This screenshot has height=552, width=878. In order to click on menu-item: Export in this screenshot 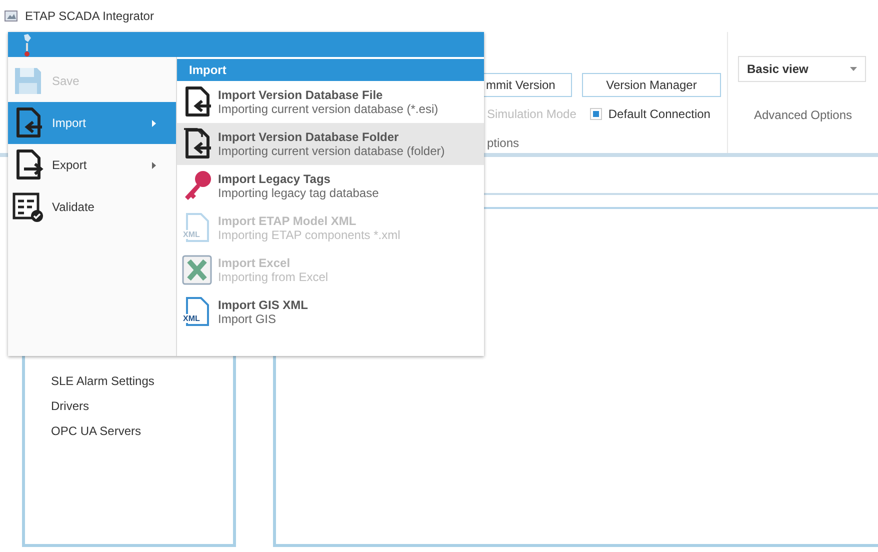, I will do `click(92, 165)`.